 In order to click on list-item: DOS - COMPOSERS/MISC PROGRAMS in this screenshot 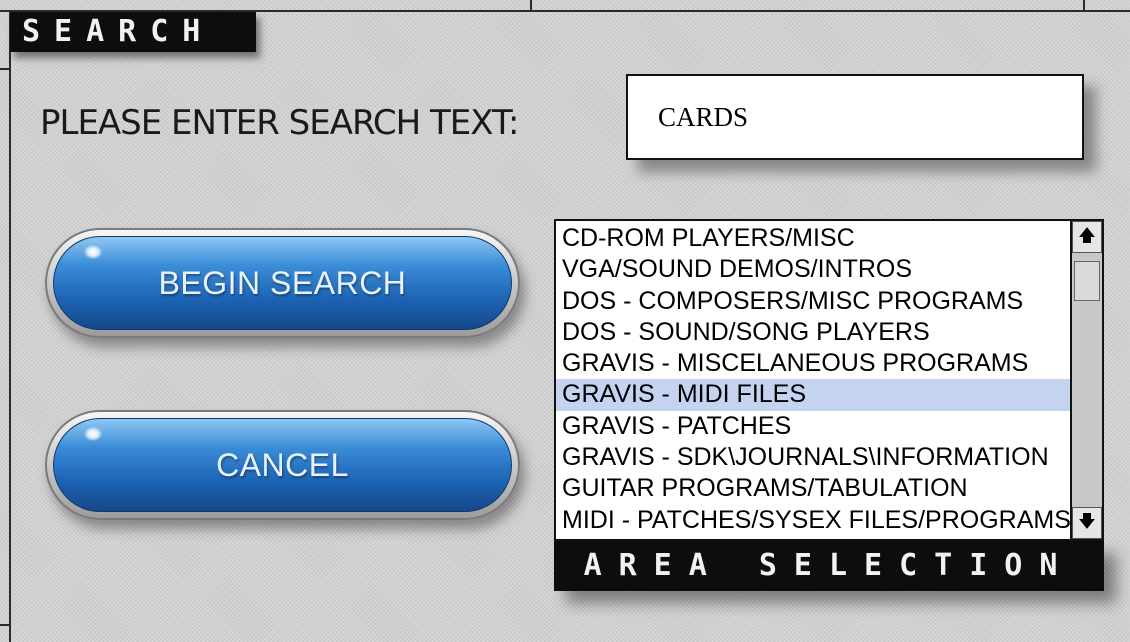, I will do `click(813, 301)`.